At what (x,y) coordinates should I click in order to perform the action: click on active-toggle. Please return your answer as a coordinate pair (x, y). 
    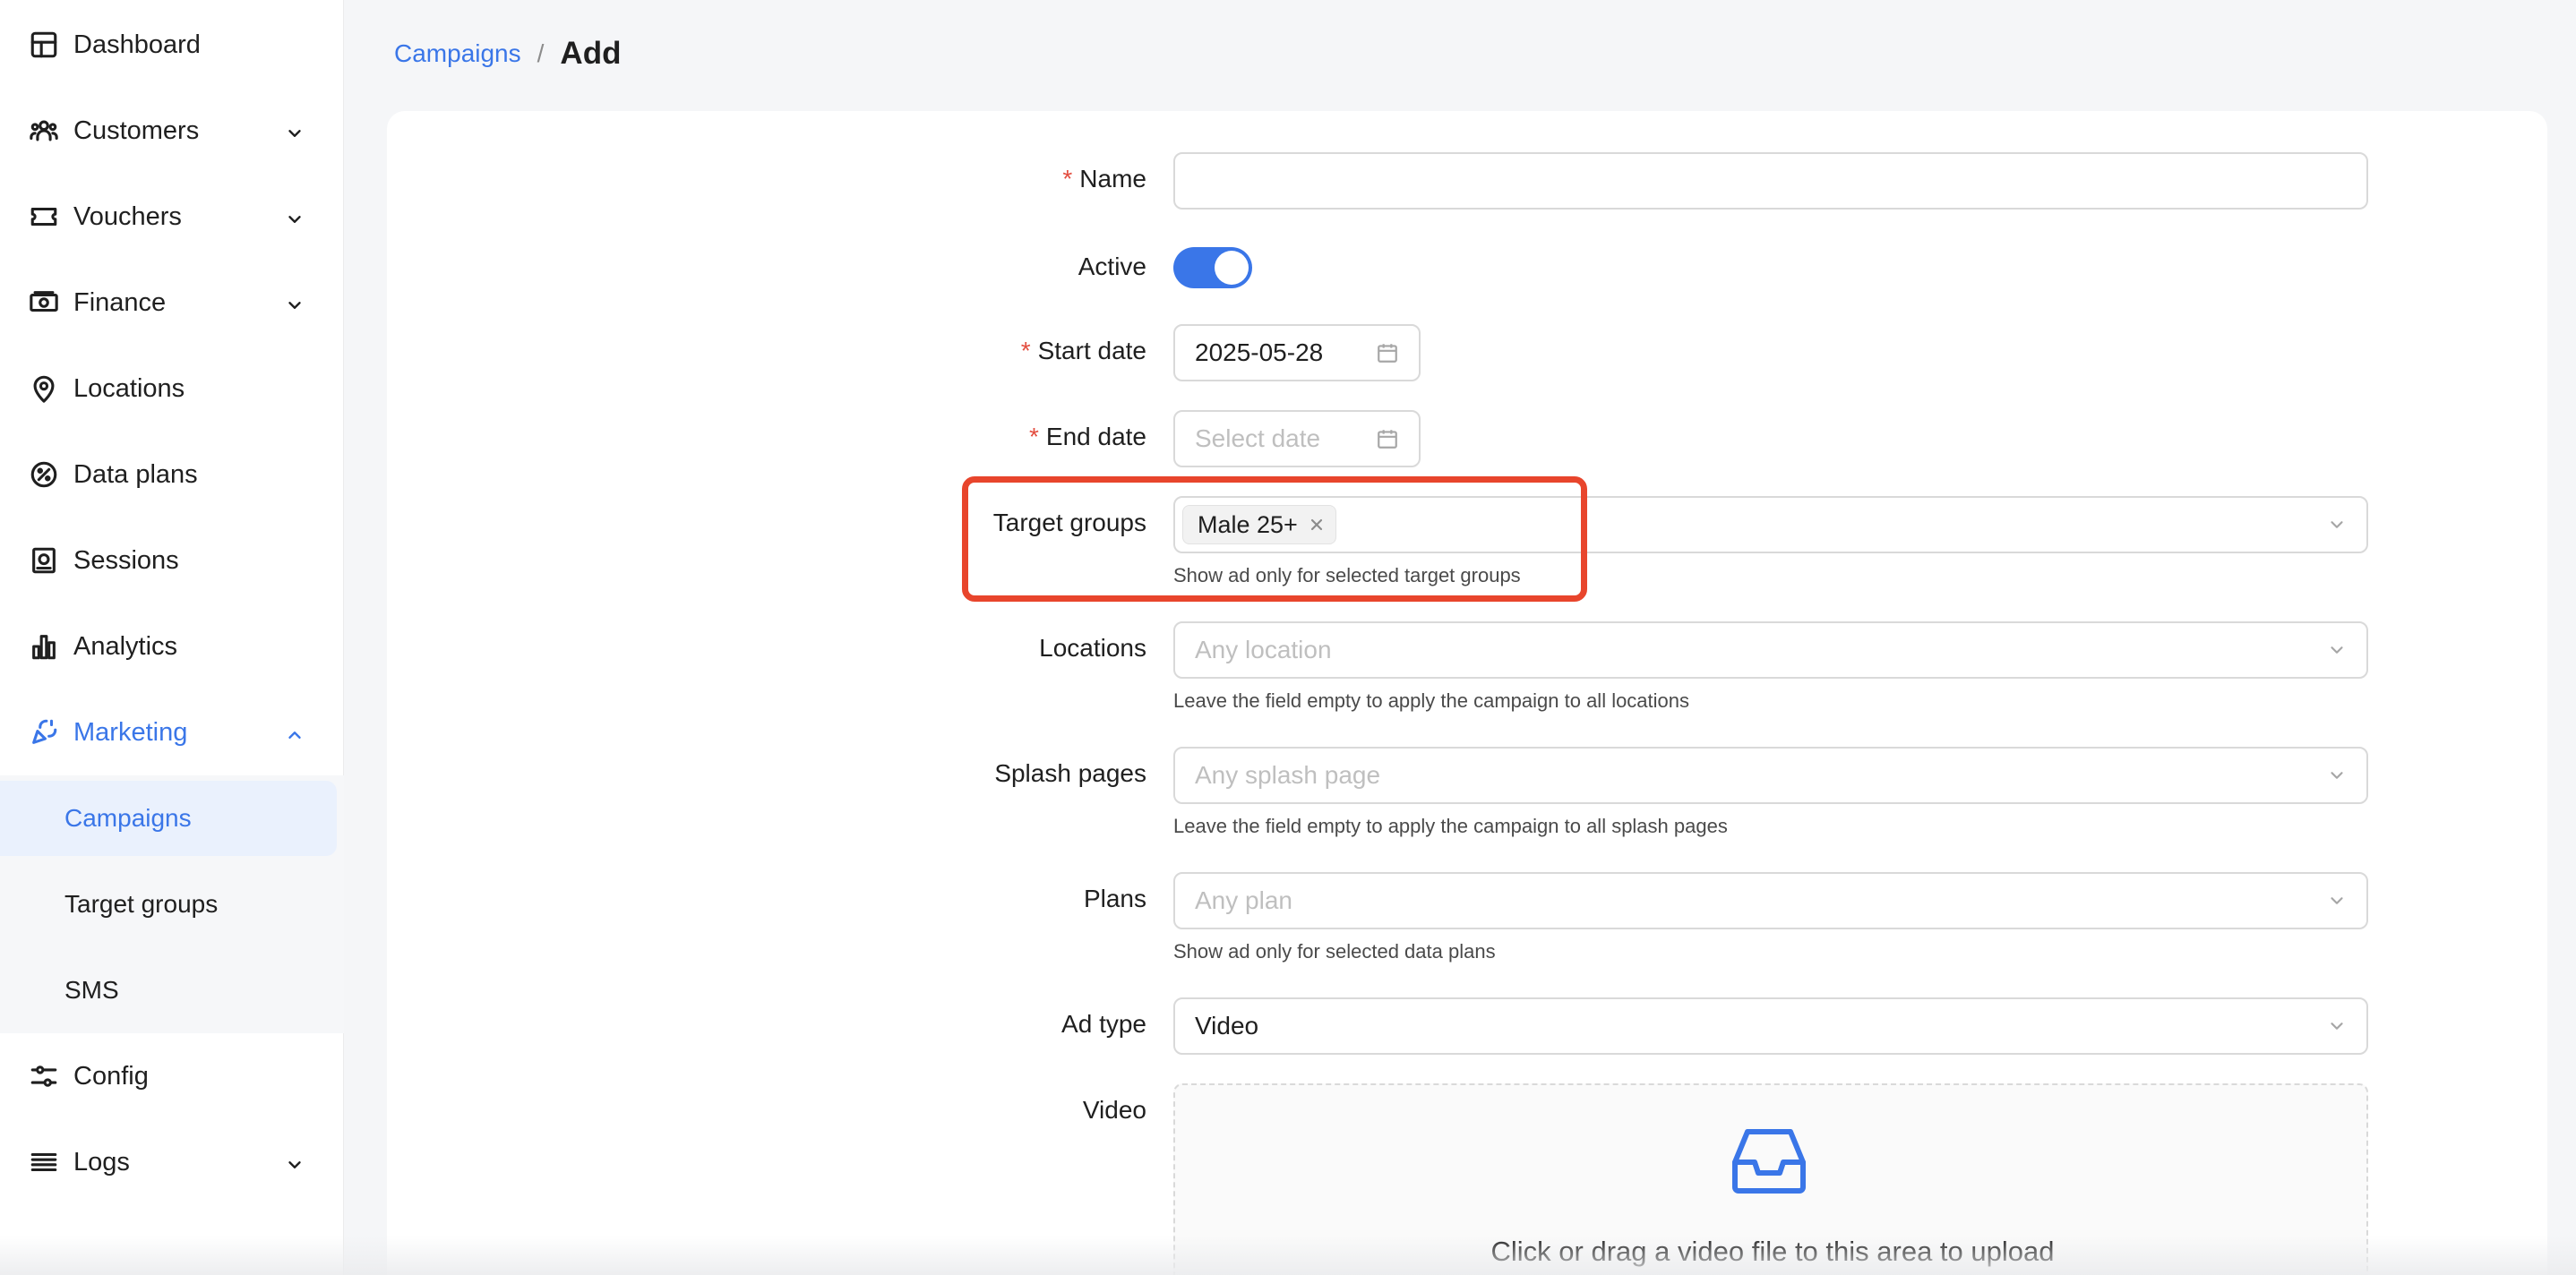
    Looking at the image, I should click on (1212, 267).